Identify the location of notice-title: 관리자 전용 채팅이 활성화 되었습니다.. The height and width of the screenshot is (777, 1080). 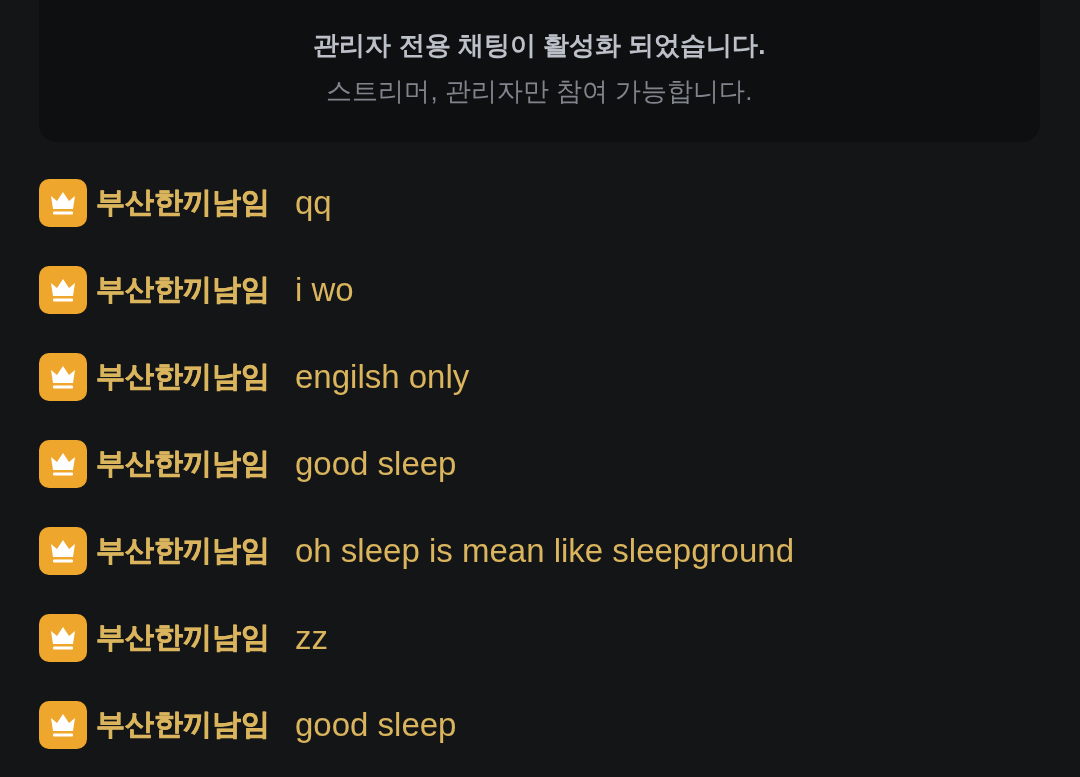
(539, 45).